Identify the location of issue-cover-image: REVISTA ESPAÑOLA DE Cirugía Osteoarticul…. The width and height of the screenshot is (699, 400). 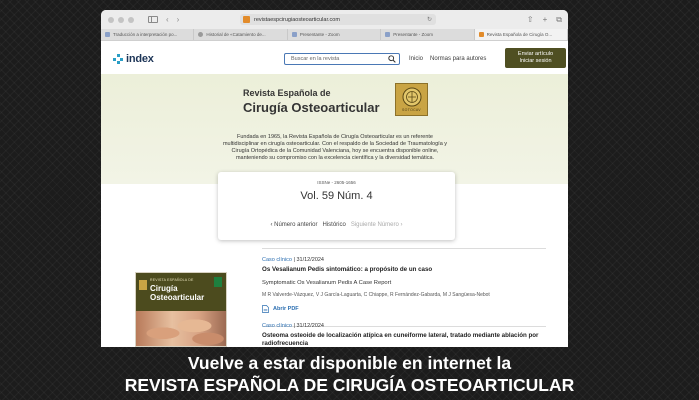
(181, 309).